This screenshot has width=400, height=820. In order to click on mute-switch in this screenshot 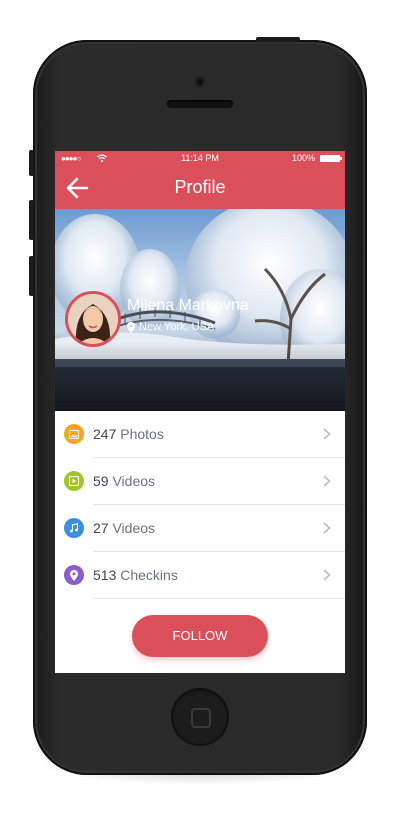, I will do `click(31, 163)`.